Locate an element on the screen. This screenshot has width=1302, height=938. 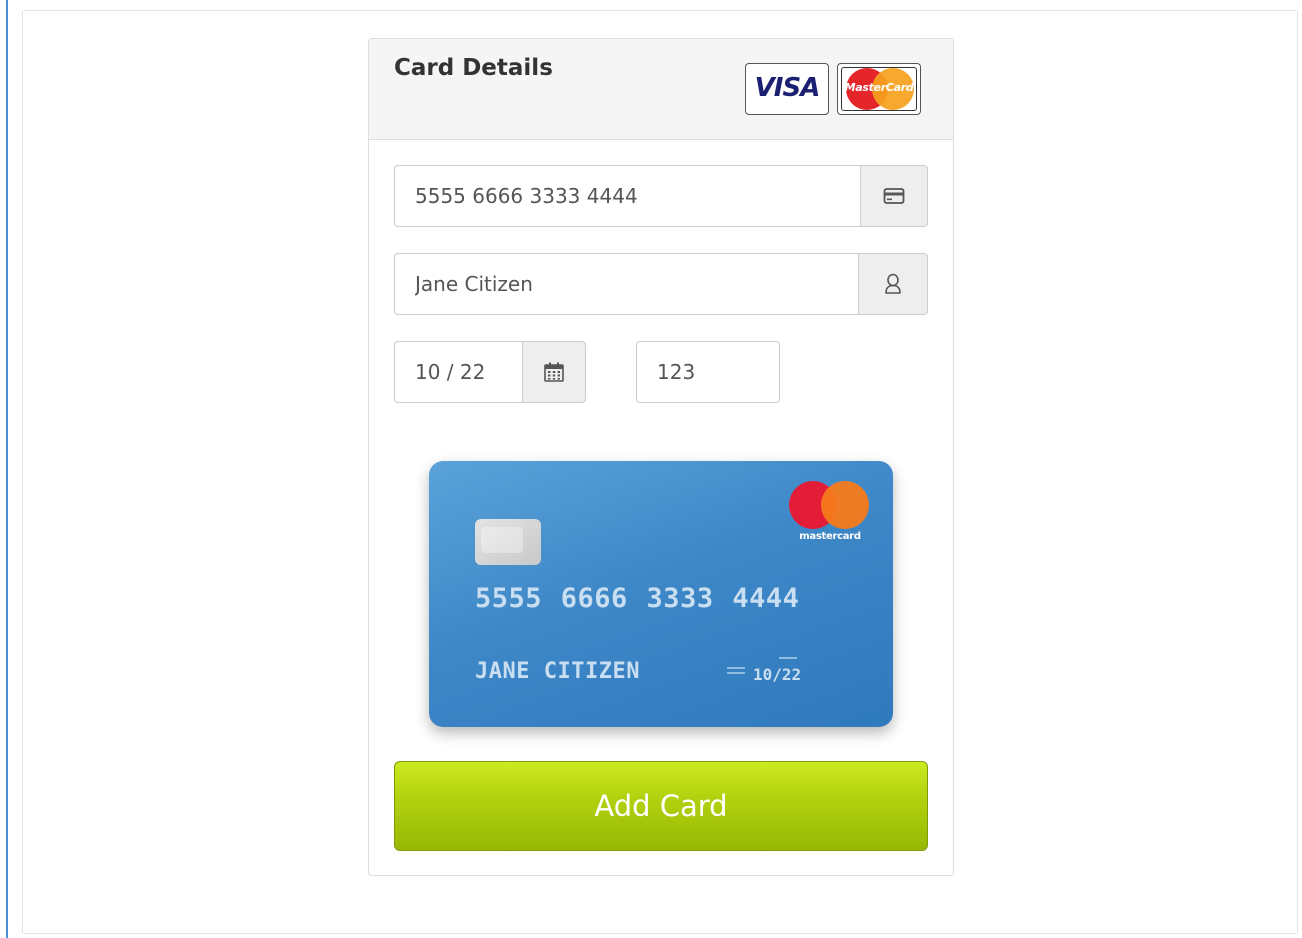
card-number-addon is located at coordinates (894, 196).